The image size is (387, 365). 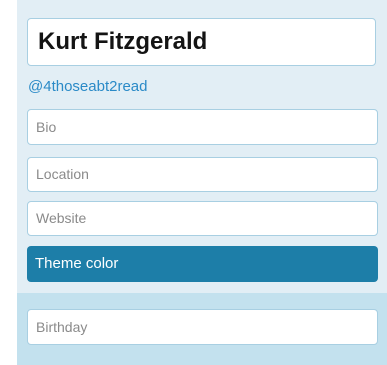 What do you see at coordinates (202, 264) in the screenshot?
I see `theme-color-button: Theme color` at bounding box center [202, 264].